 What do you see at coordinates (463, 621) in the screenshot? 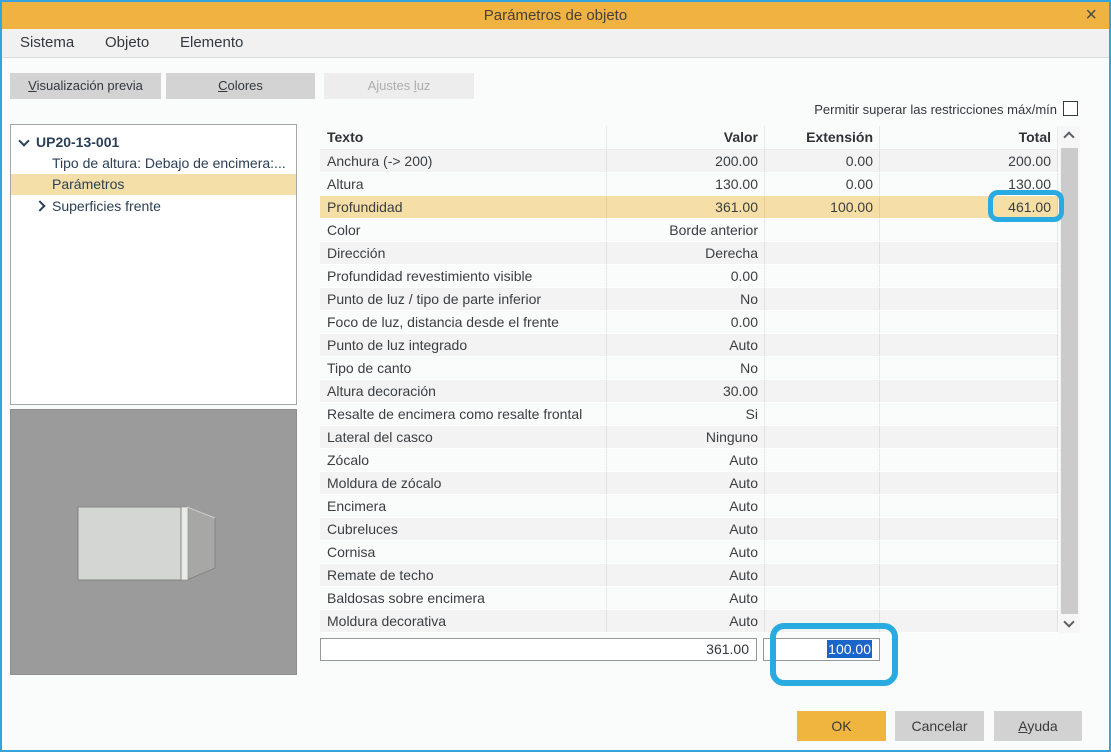
I see `cell-texto: Moldura decorativa` at bounding box center [463, 621].